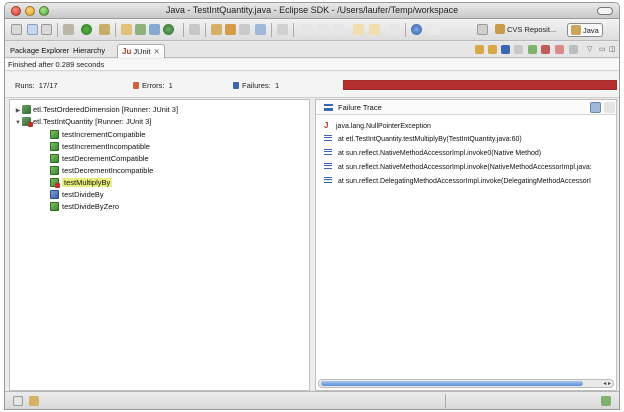 This screenshot has width=624, height=412. I want to click on open-perspective-icon, so click(482, 29).